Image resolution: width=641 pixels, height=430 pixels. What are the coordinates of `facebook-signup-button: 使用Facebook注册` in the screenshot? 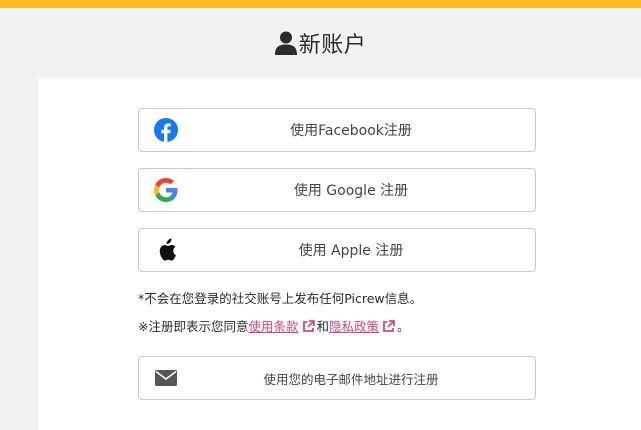 It's located at (337, 130).